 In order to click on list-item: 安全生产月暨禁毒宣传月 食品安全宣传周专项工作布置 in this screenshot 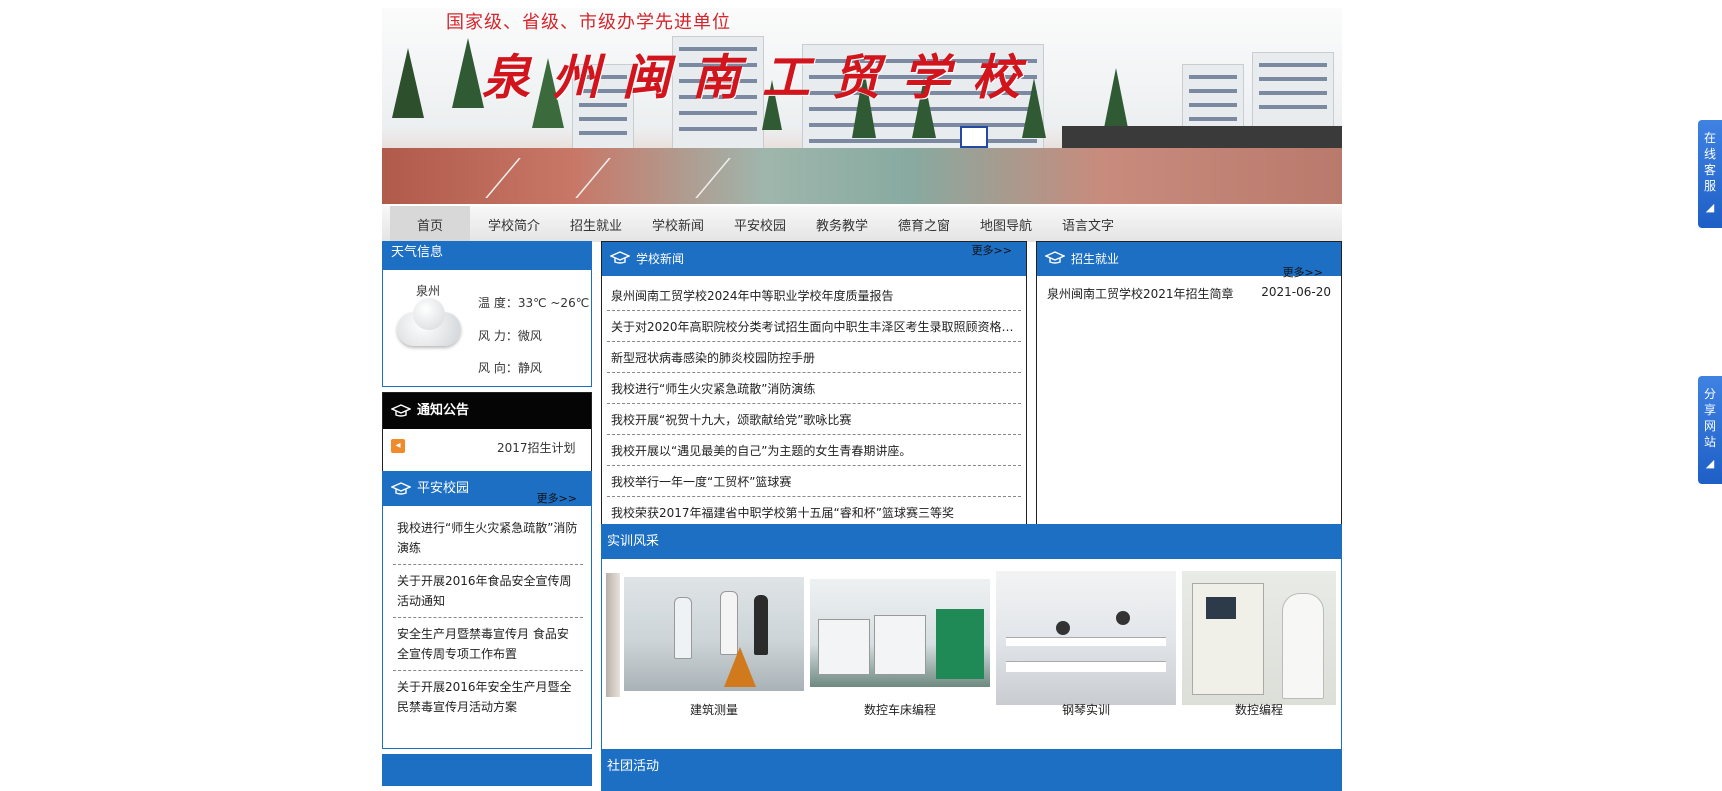, I will do `click(488, 644)`.